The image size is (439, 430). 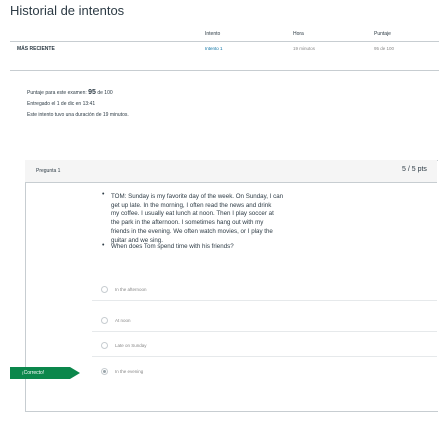 What do you see at coordinates (213, 34) in the screenshot?
I see `column-header-attempt: Intento` at bounding box center [213, 34].